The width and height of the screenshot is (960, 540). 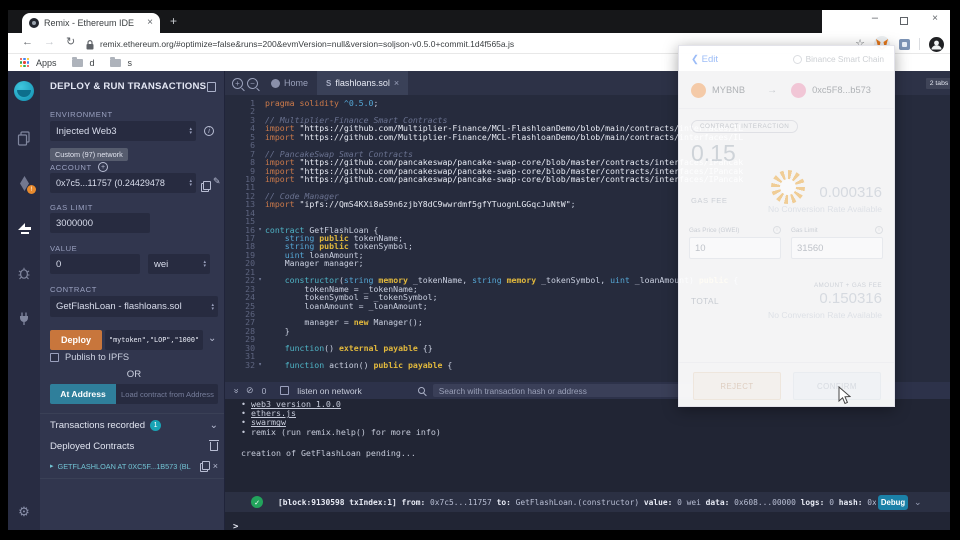 I want to click on debug-button: Debug, so click(x=893, y=502).